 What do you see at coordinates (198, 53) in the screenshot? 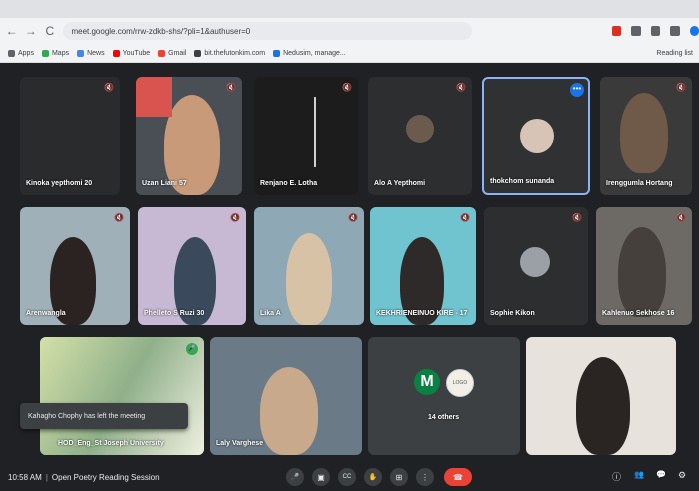
I see `globe-icon` at bounding box center [198, 53].